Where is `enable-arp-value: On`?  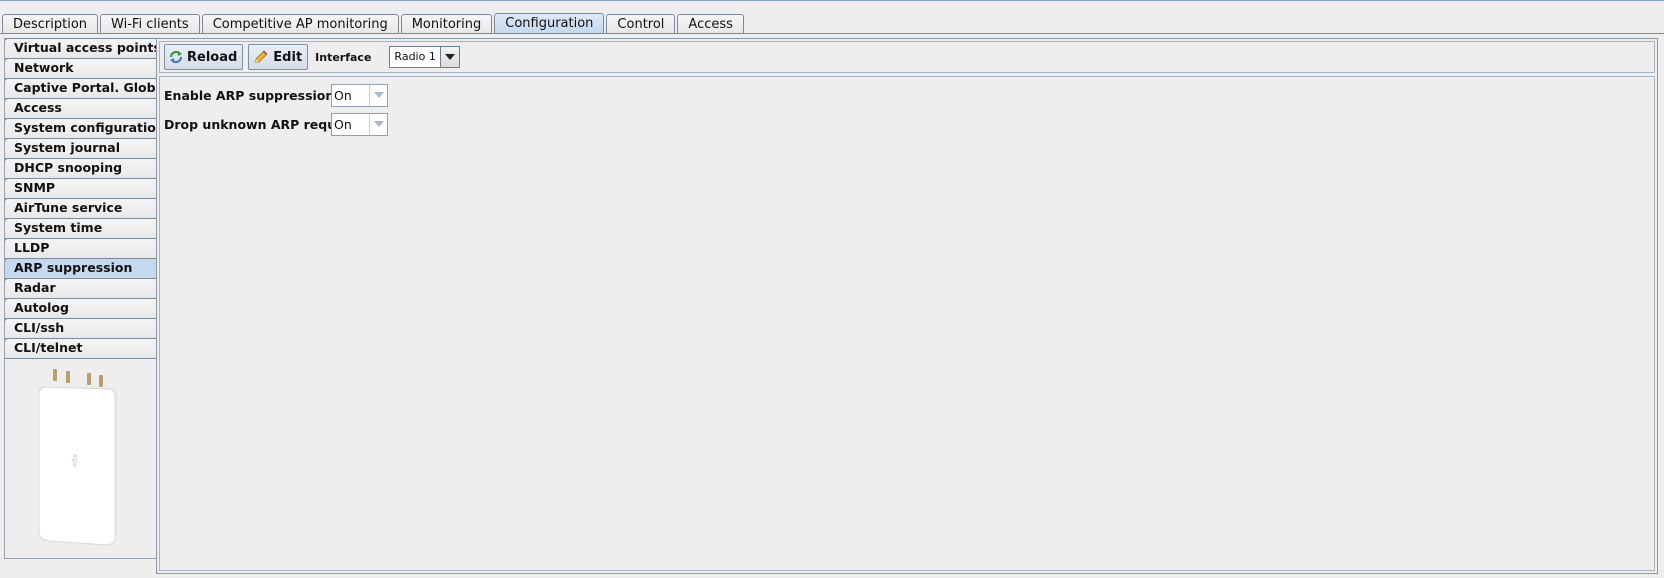 enable-arp-value: On is located at coordinates (343, 95).